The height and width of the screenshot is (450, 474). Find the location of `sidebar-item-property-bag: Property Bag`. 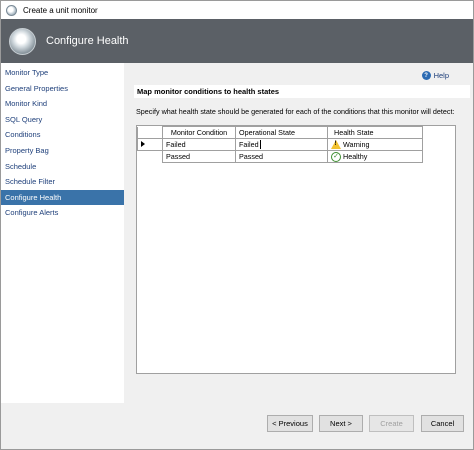

sidebar-item-property-bag: Property Bag is located at coordinates (62, 151).